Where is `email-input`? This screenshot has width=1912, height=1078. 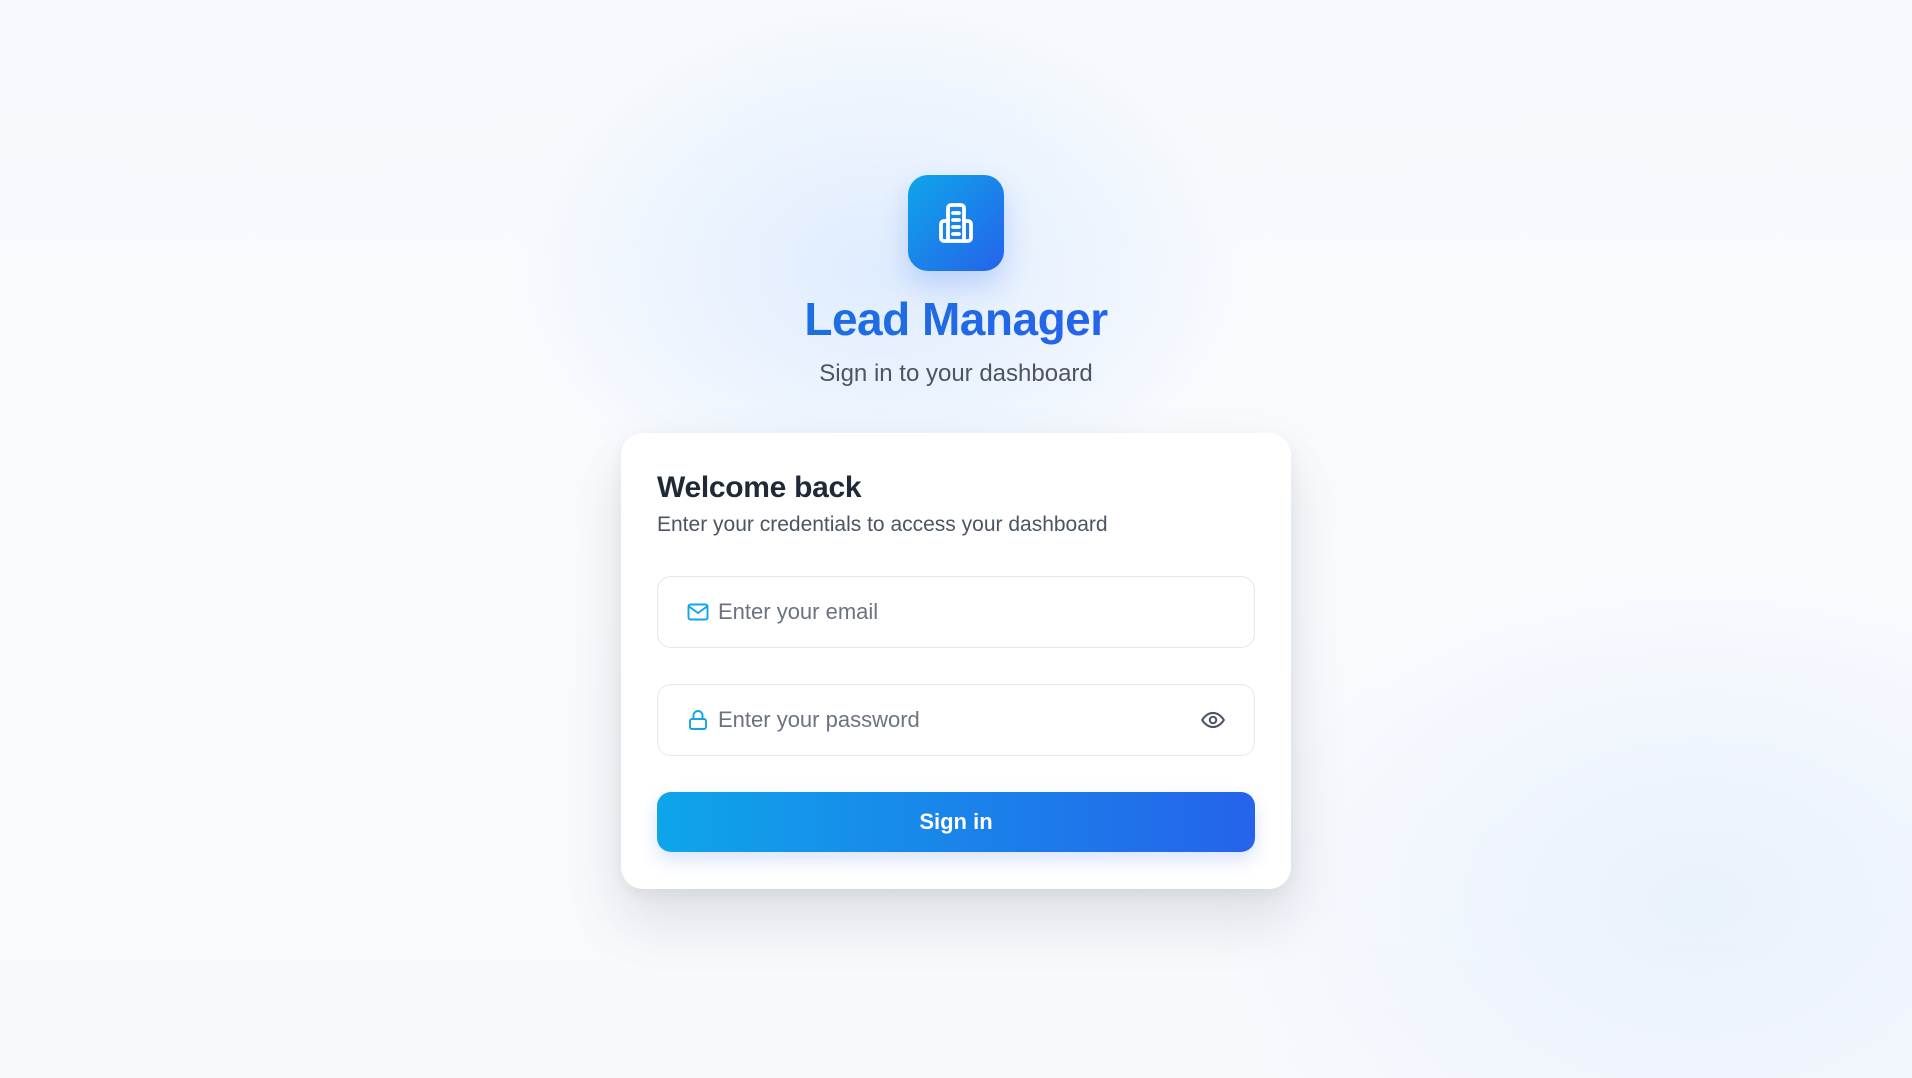
email-input is located at coordinates (956, 612).